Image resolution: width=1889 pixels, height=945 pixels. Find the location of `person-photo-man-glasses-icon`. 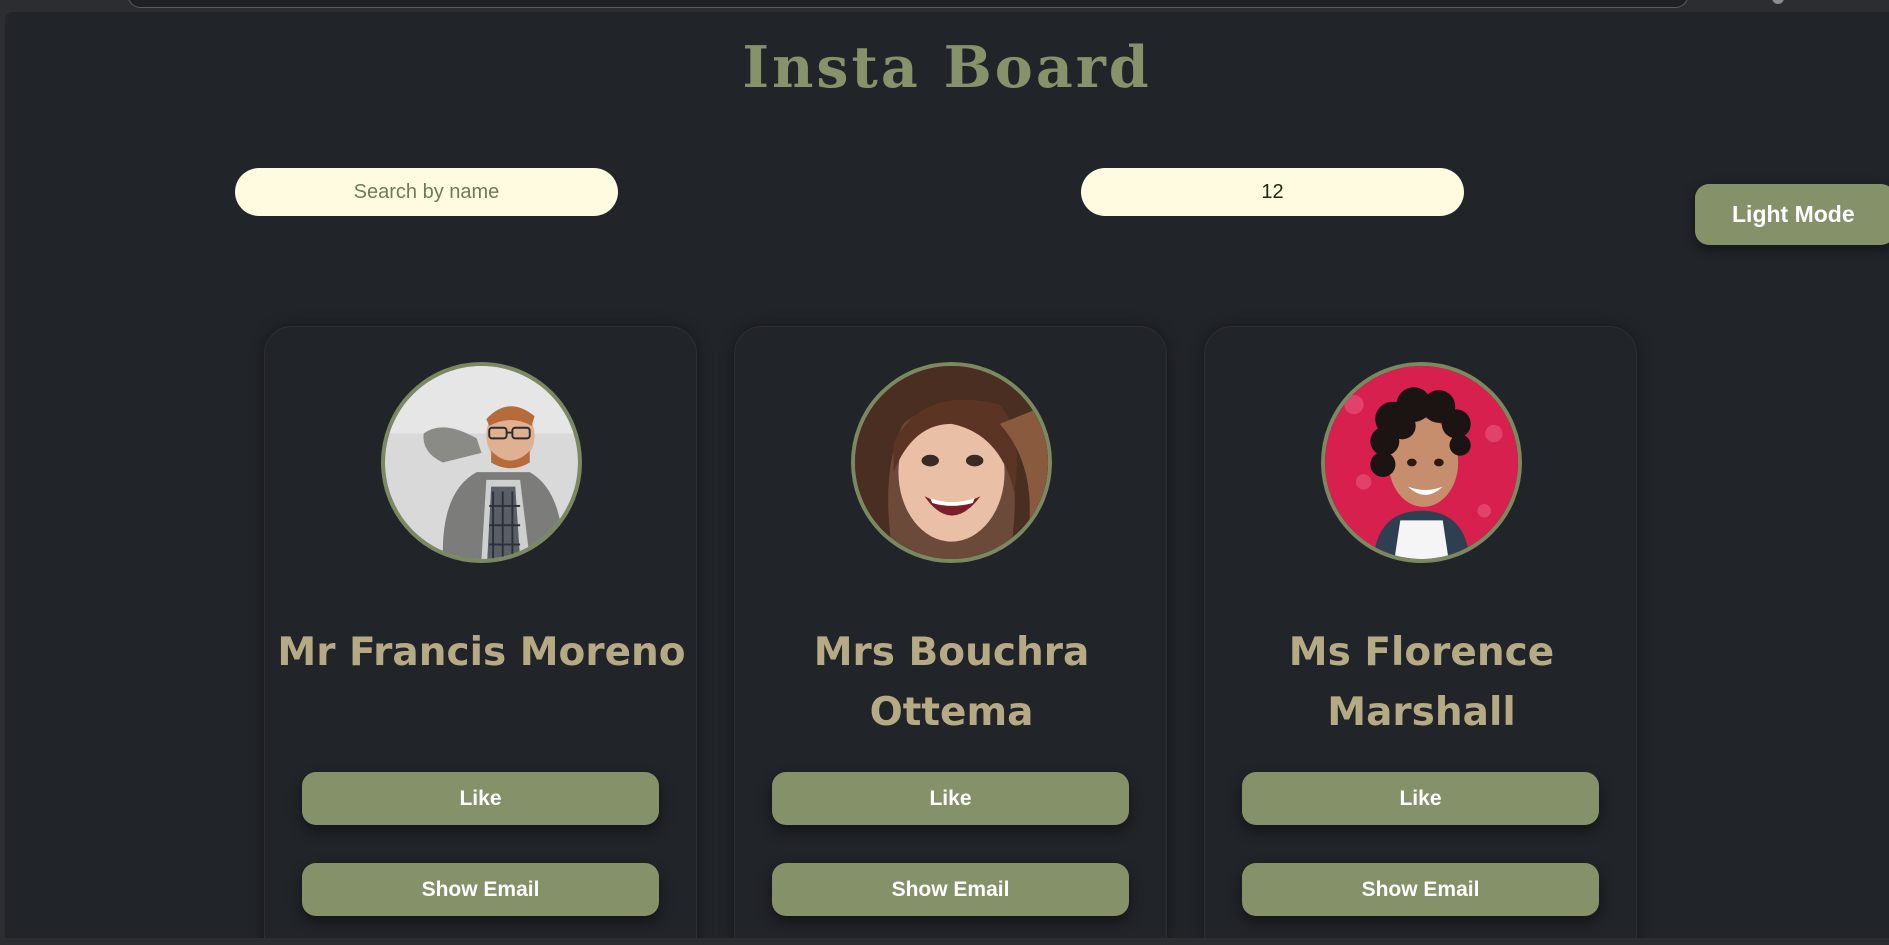

person-photo-man-glasses-icon is located at coordinates (481, 462).